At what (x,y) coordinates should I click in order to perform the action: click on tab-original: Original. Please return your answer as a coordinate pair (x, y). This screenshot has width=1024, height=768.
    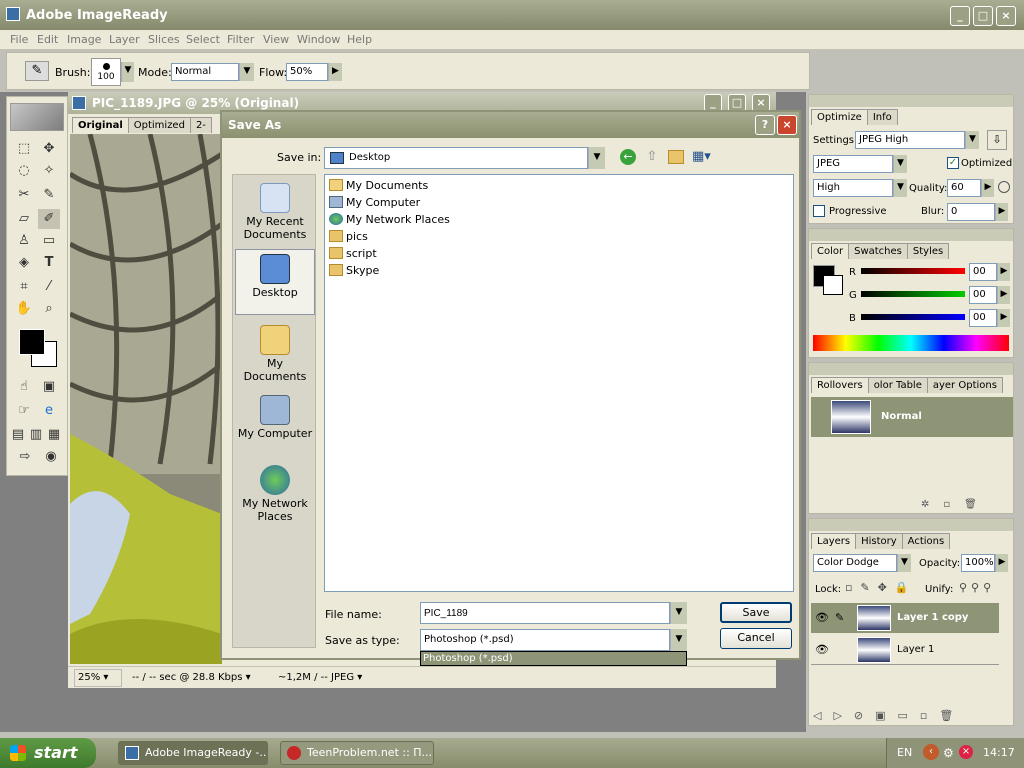
    Looking at the image, I should click on (100, 125).